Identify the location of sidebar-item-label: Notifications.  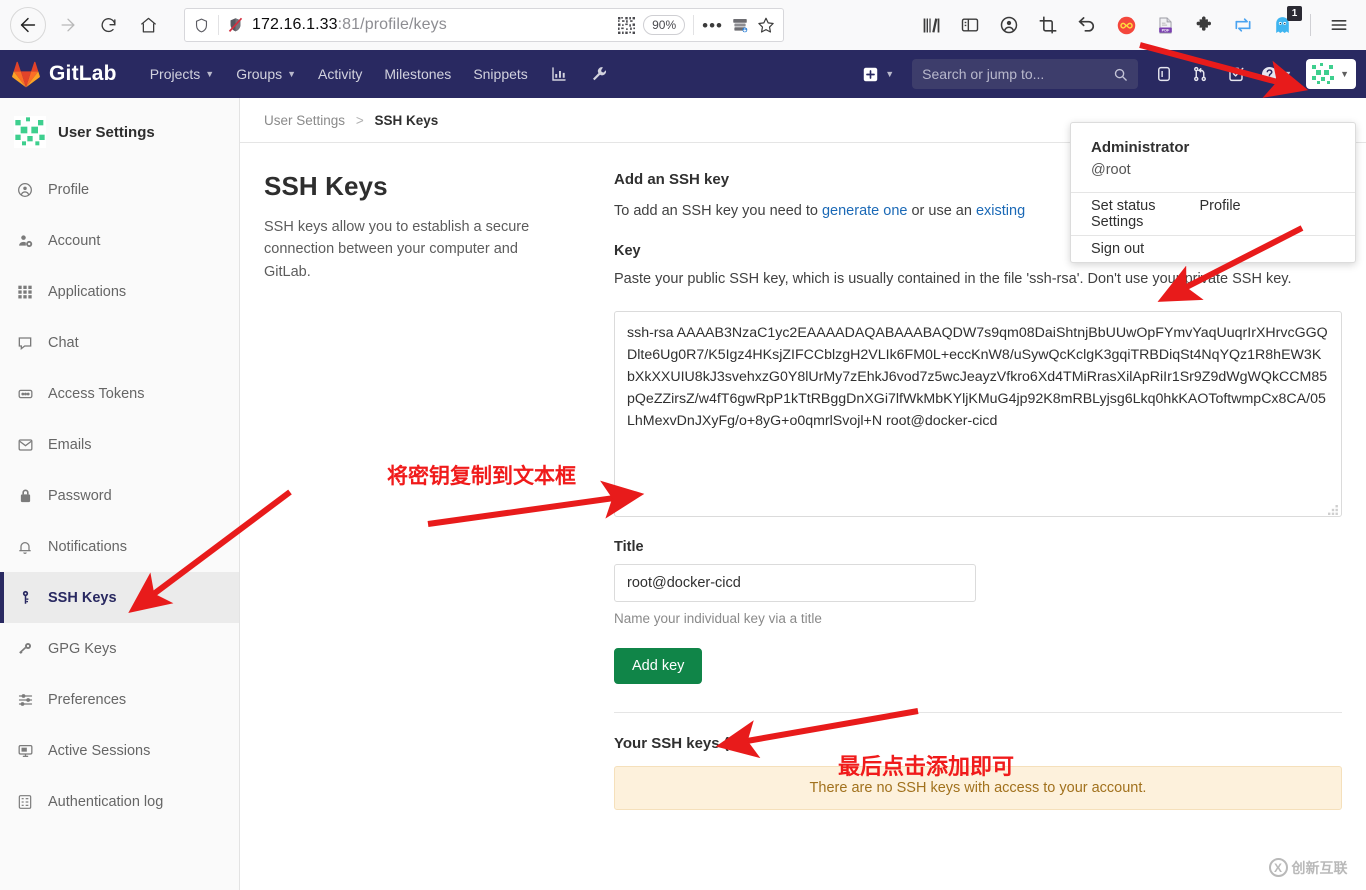
(87, 546).